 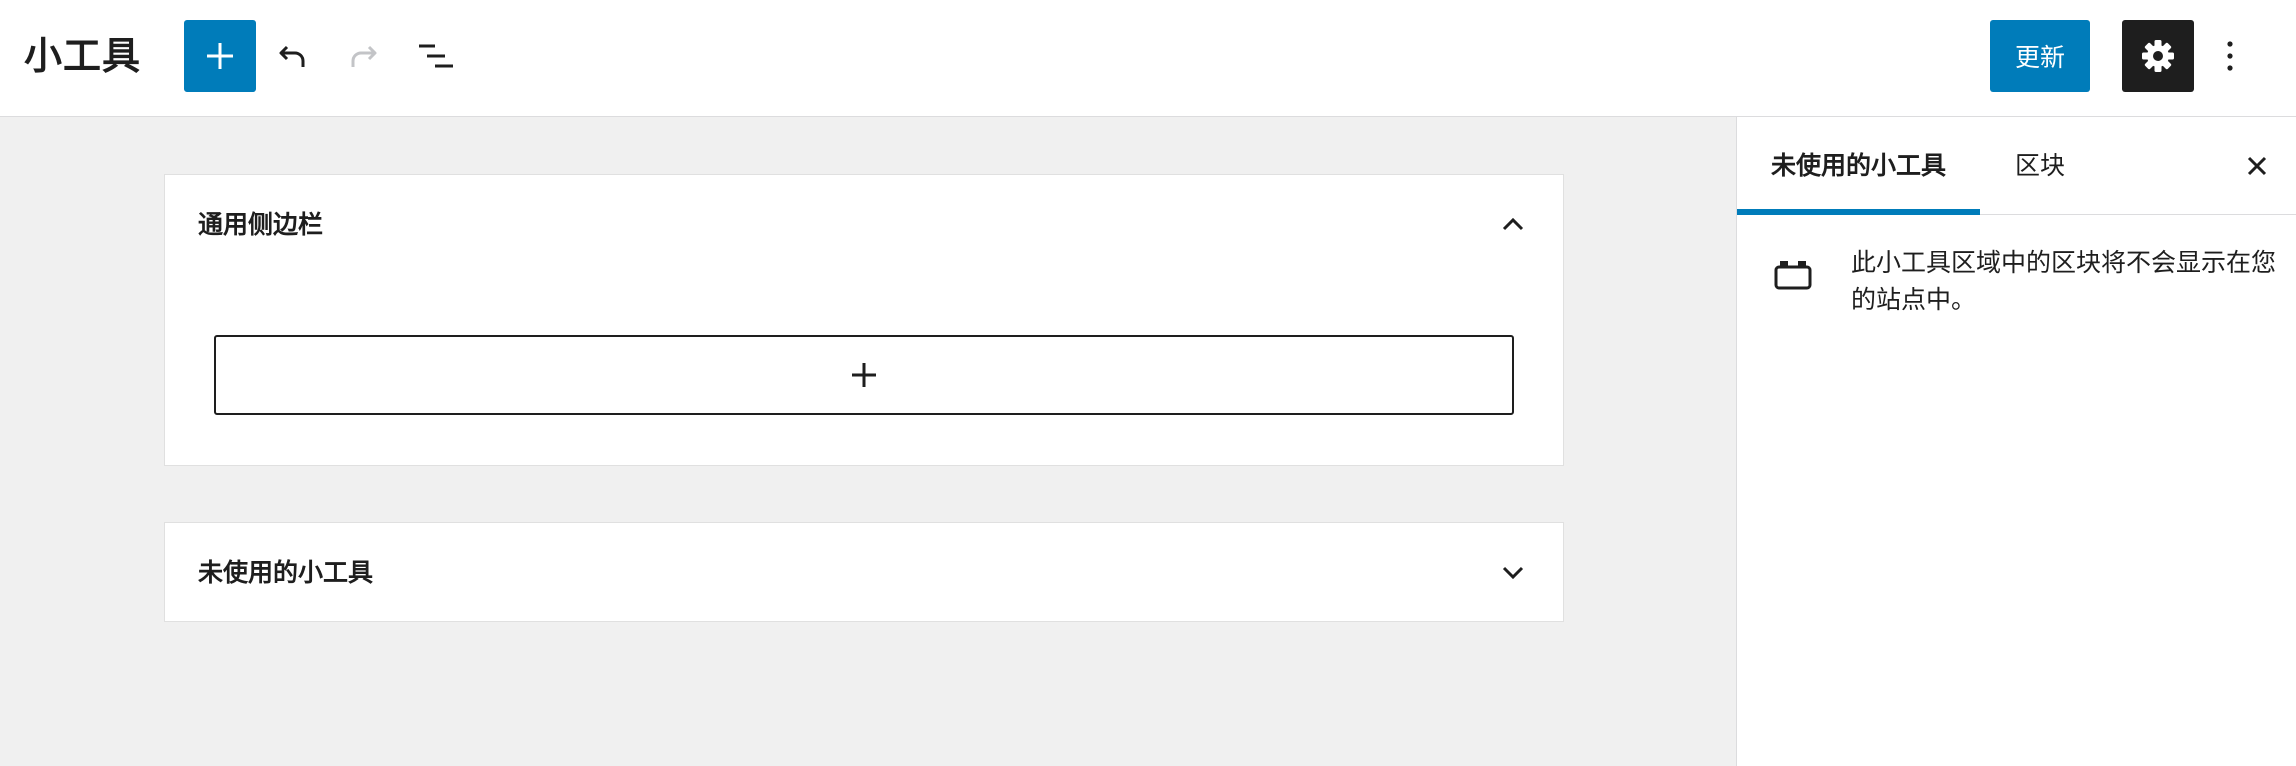 I want to click on settings-button, so click(x=2158, y=56).